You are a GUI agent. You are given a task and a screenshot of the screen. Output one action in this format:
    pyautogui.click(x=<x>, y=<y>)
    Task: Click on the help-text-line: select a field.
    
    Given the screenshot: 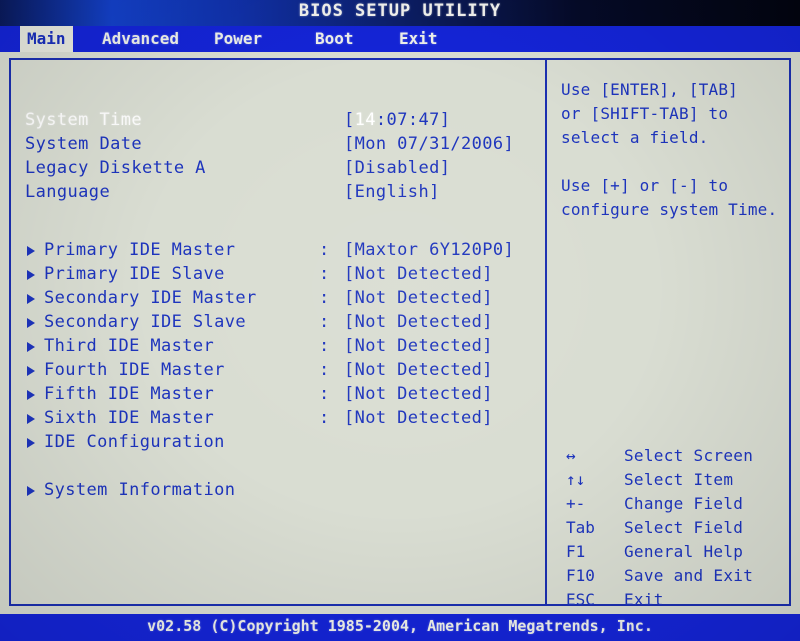 What is the action you would take?
    pyautogui.click(x=635, y=137)
    